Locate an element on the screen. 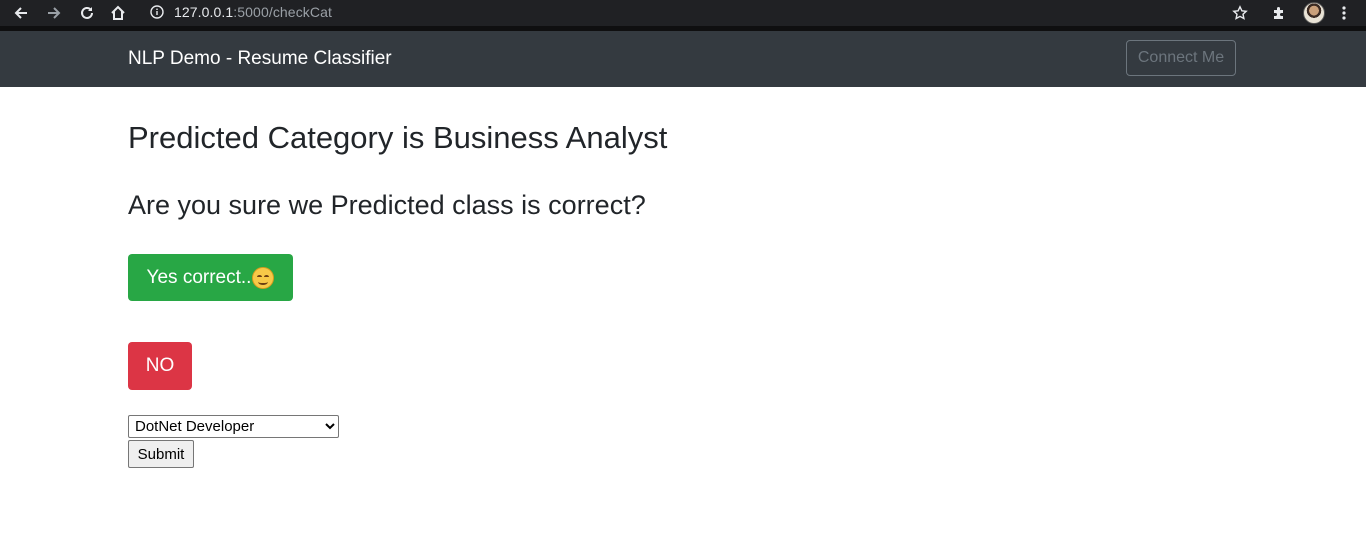 The width and height of the screenshot is (1366, 551). home-icon is located at coordinates (118, 13).